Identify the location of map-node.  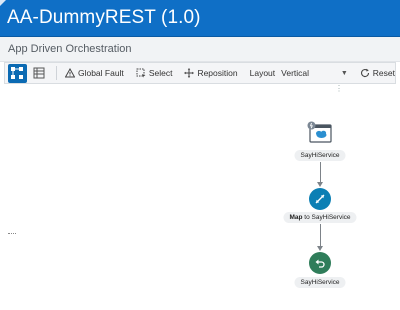
(320, 199).